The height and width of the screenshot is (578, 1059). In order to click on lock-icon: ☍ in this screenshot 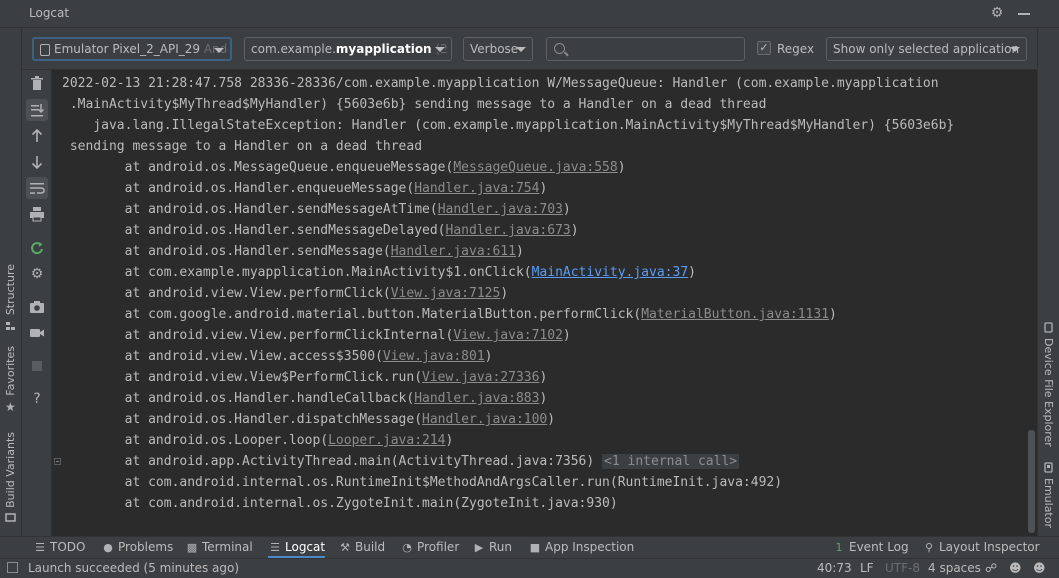, I will do `click(991, 568)`.